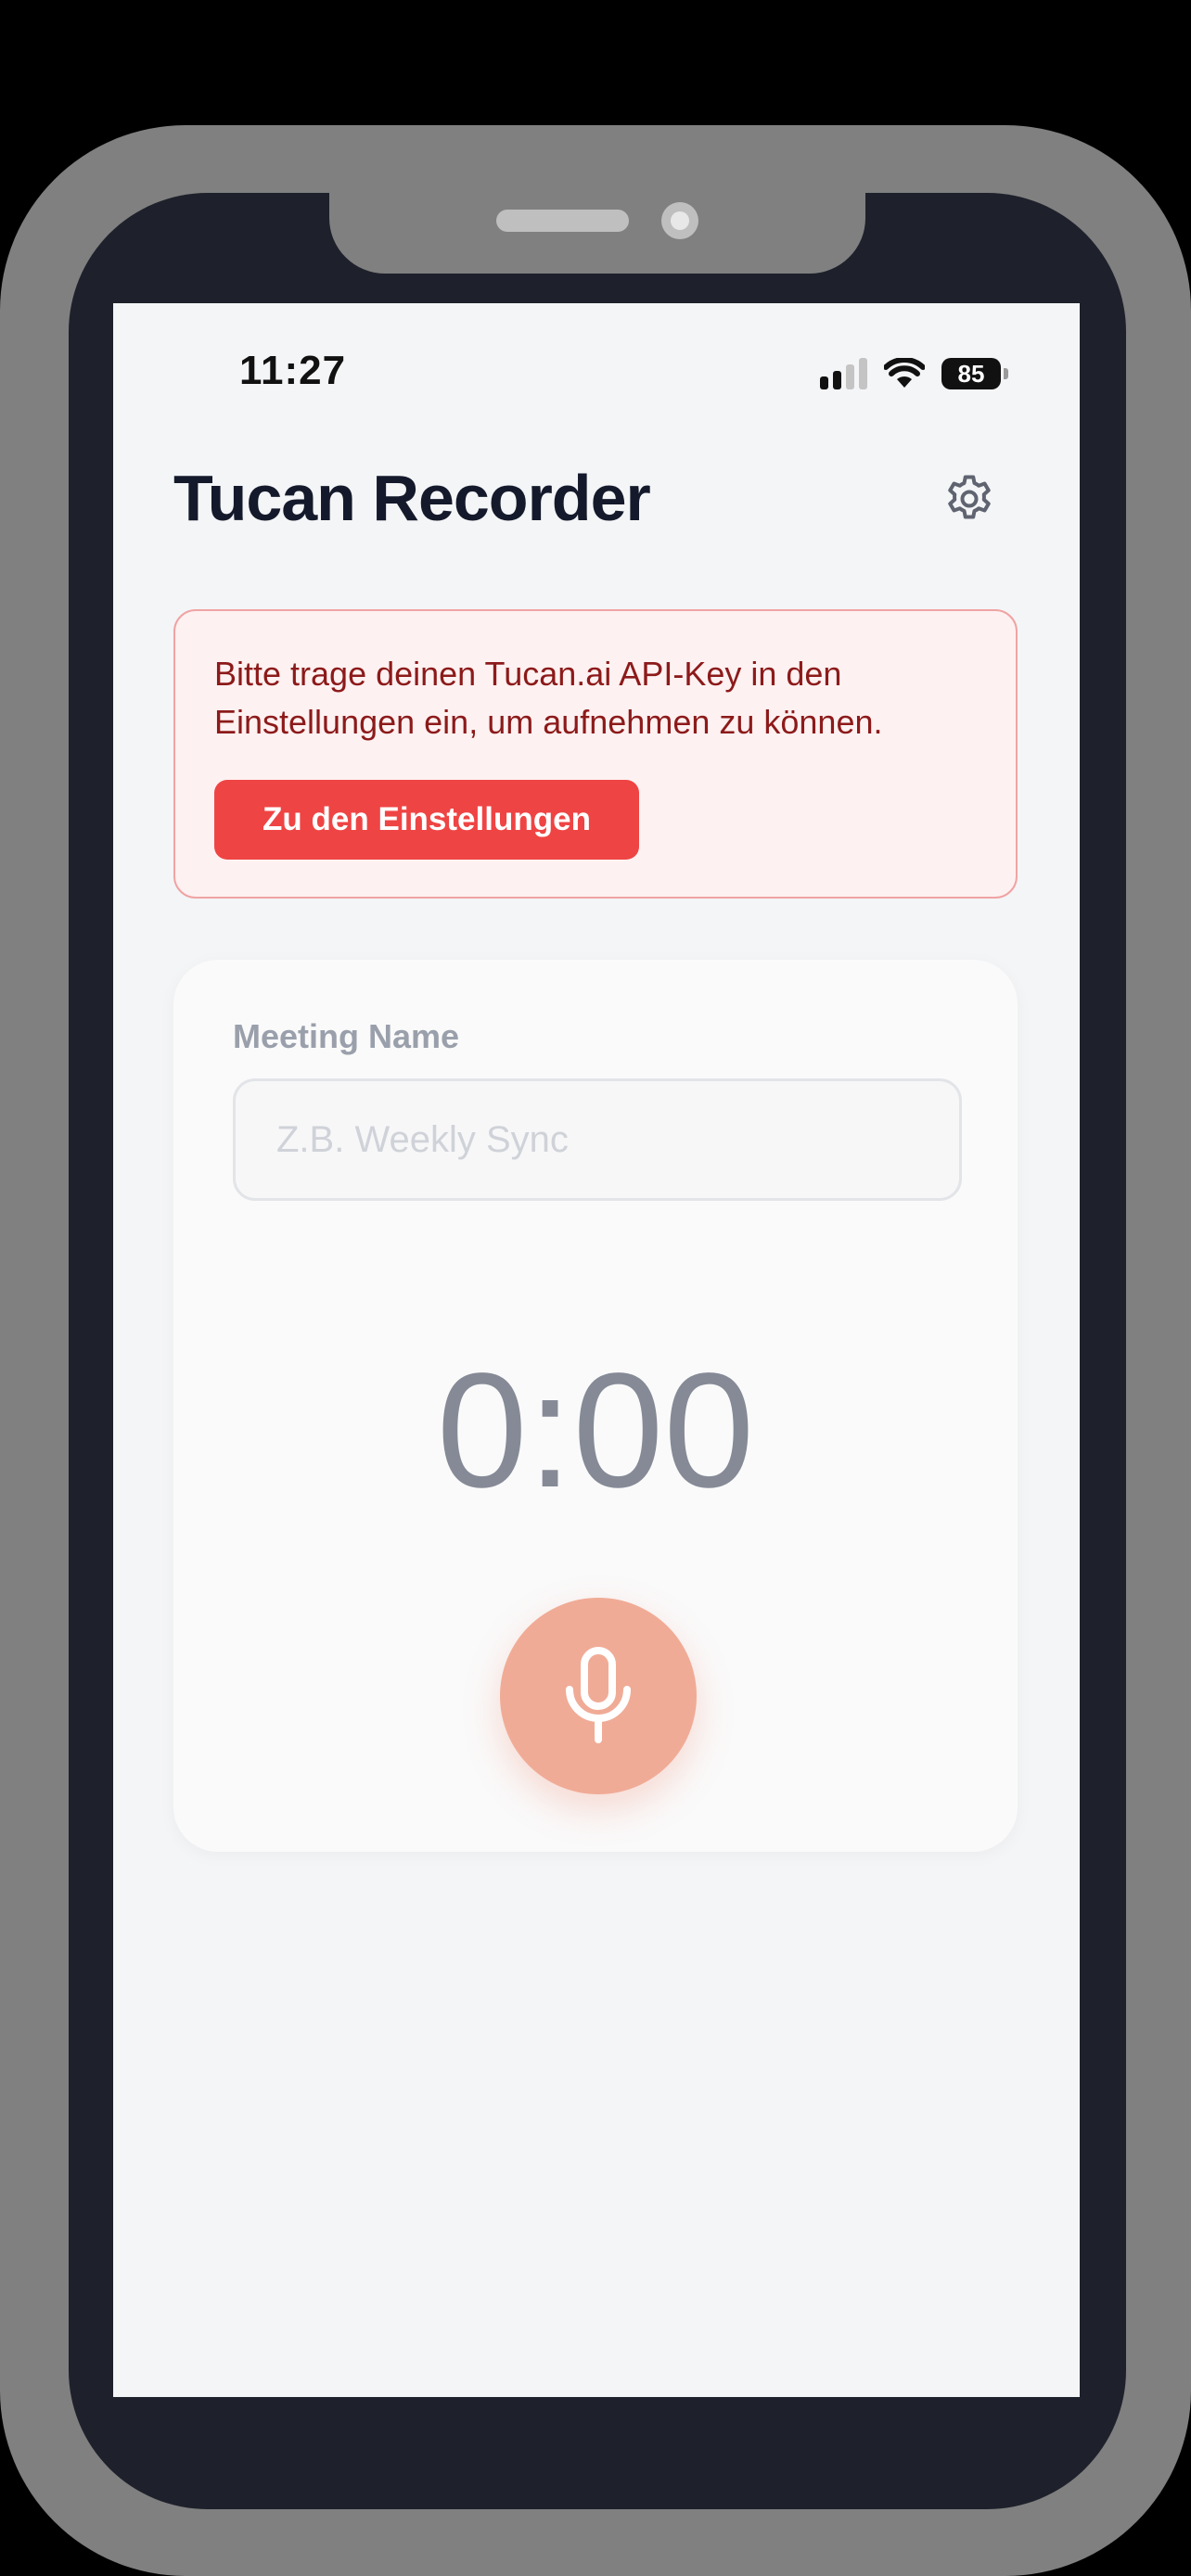  Describe the element at coordinates (843, 373) in the screenshot. I see `cellular-signal-icon` at that location.